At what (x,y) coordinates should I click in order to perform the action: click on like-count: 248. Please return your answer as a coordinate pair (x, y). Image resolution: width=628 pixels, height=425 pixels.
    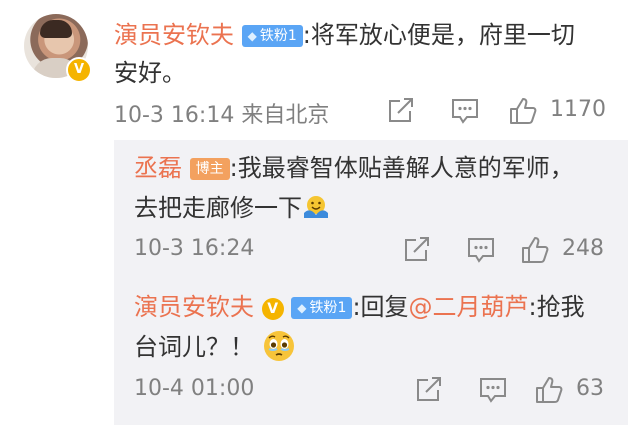
    Looking at the image, I should click on (583, 248).